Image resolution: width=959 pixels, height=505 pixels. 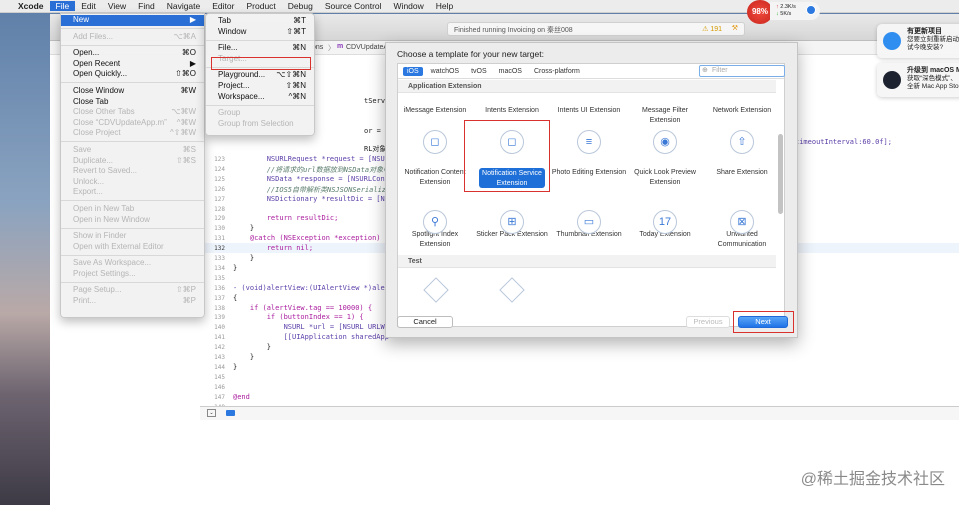 I want to click on accelerator-icon, so click(x=811, y=10).